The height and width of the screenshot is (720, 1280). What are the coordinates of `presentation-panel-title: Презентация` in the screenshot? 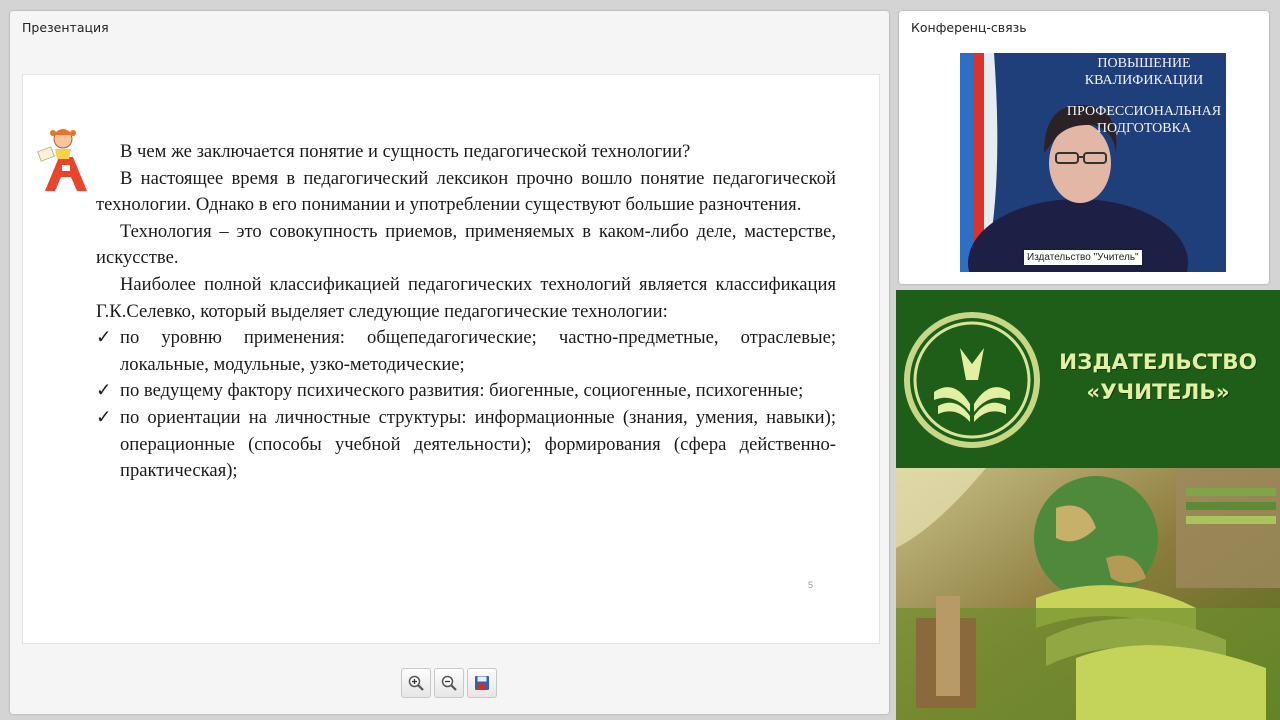 It's located at (65, 27).